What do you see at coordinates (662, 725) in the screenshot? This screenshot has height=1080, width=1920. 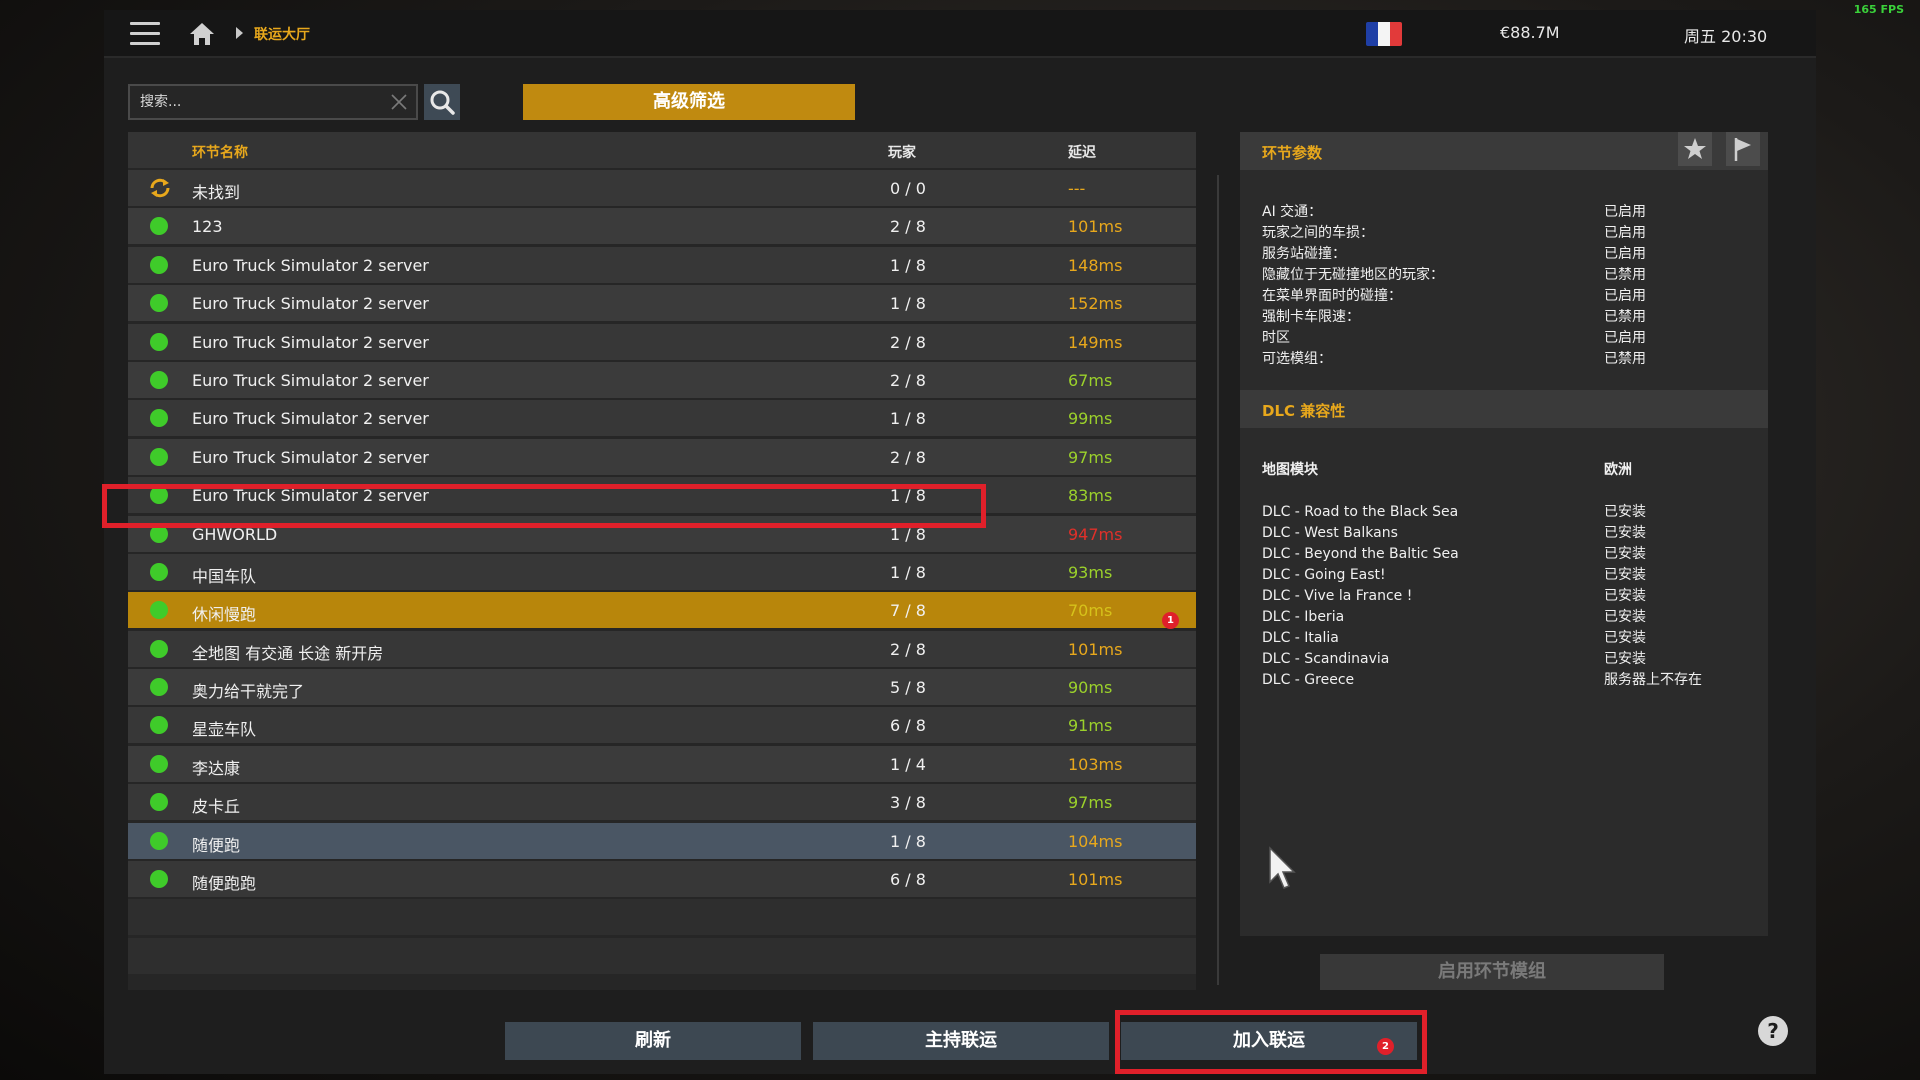 I see `server-row: 星壶车队 6 / 8 91ms` at bounding box center [662, 725].